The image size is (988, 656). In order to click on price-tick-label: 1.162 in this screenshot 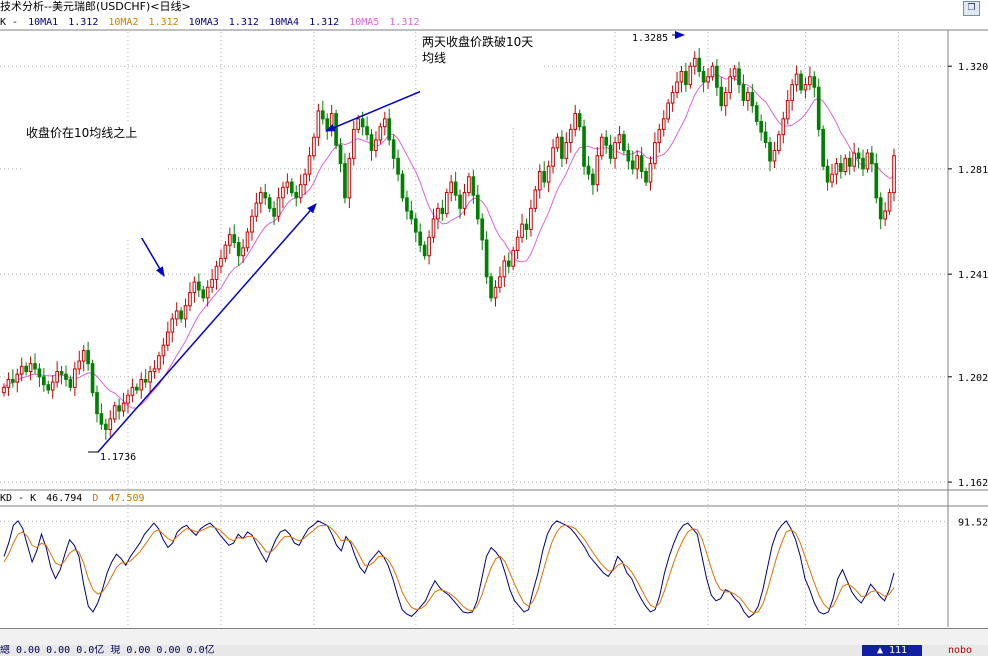, I will do `click(973, 483)`.